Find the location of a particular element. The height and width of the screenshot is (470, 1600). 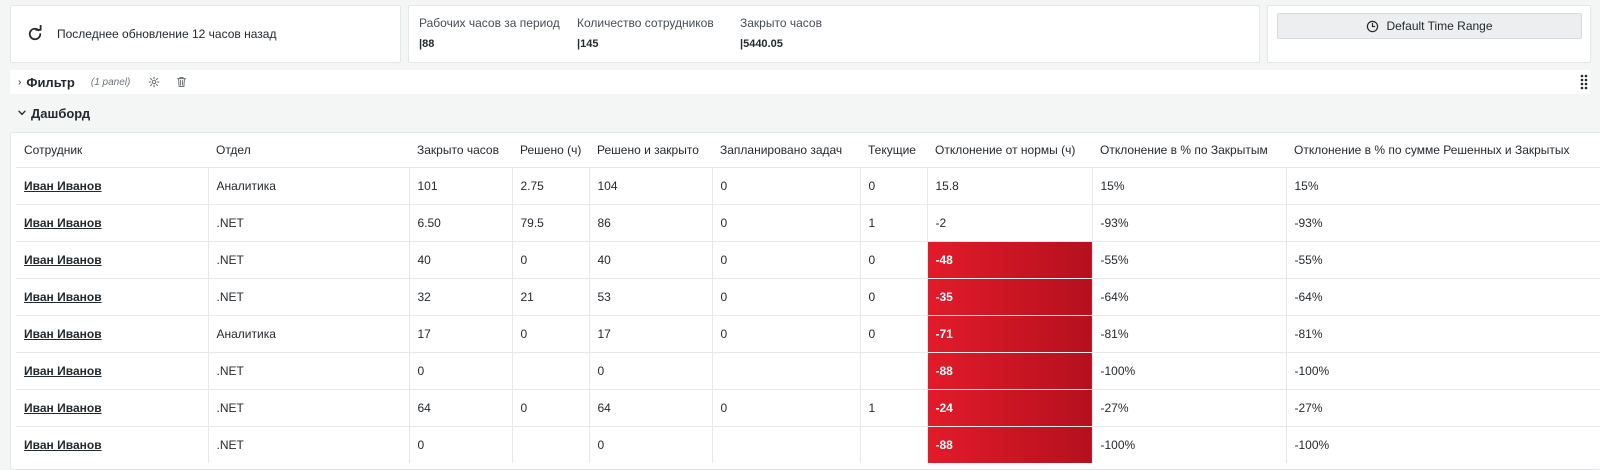

filter-row-toggle: › Фильтр is located at coordinates (42, 82).